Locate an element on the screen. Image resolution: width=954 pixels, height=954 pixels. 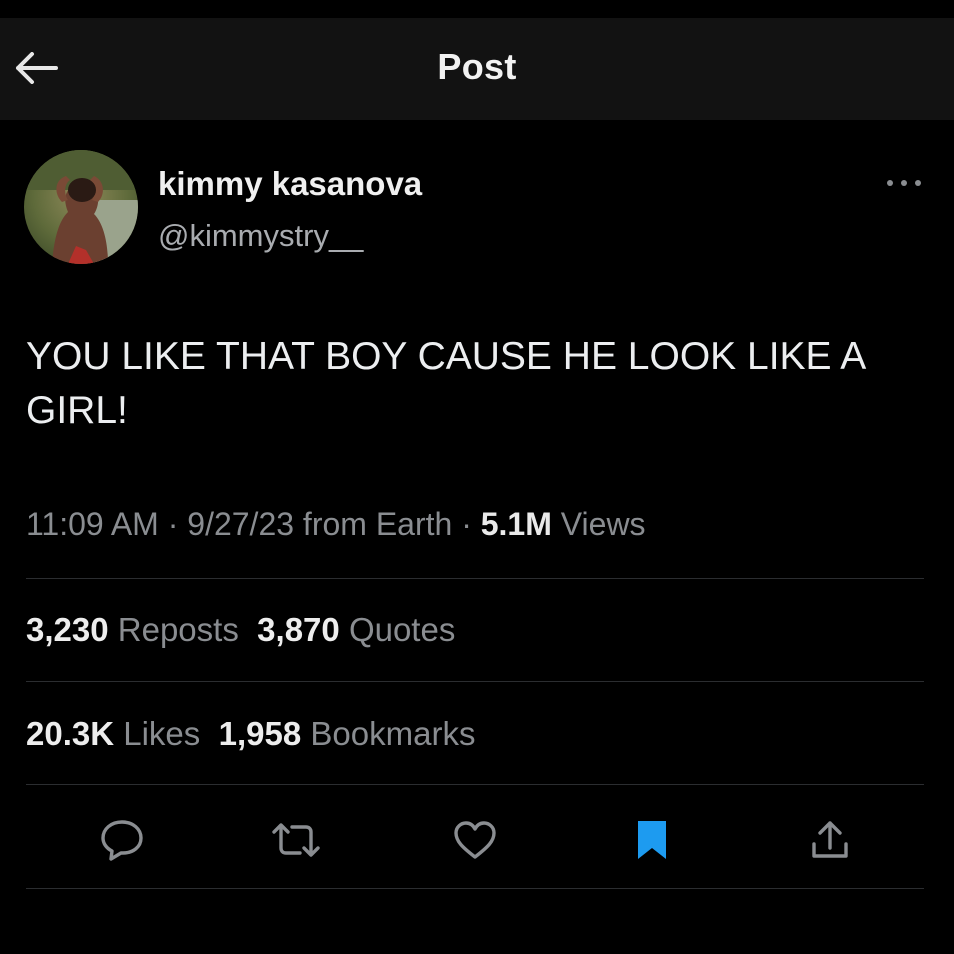
bookmark-button is located at coordinates (652, 840).